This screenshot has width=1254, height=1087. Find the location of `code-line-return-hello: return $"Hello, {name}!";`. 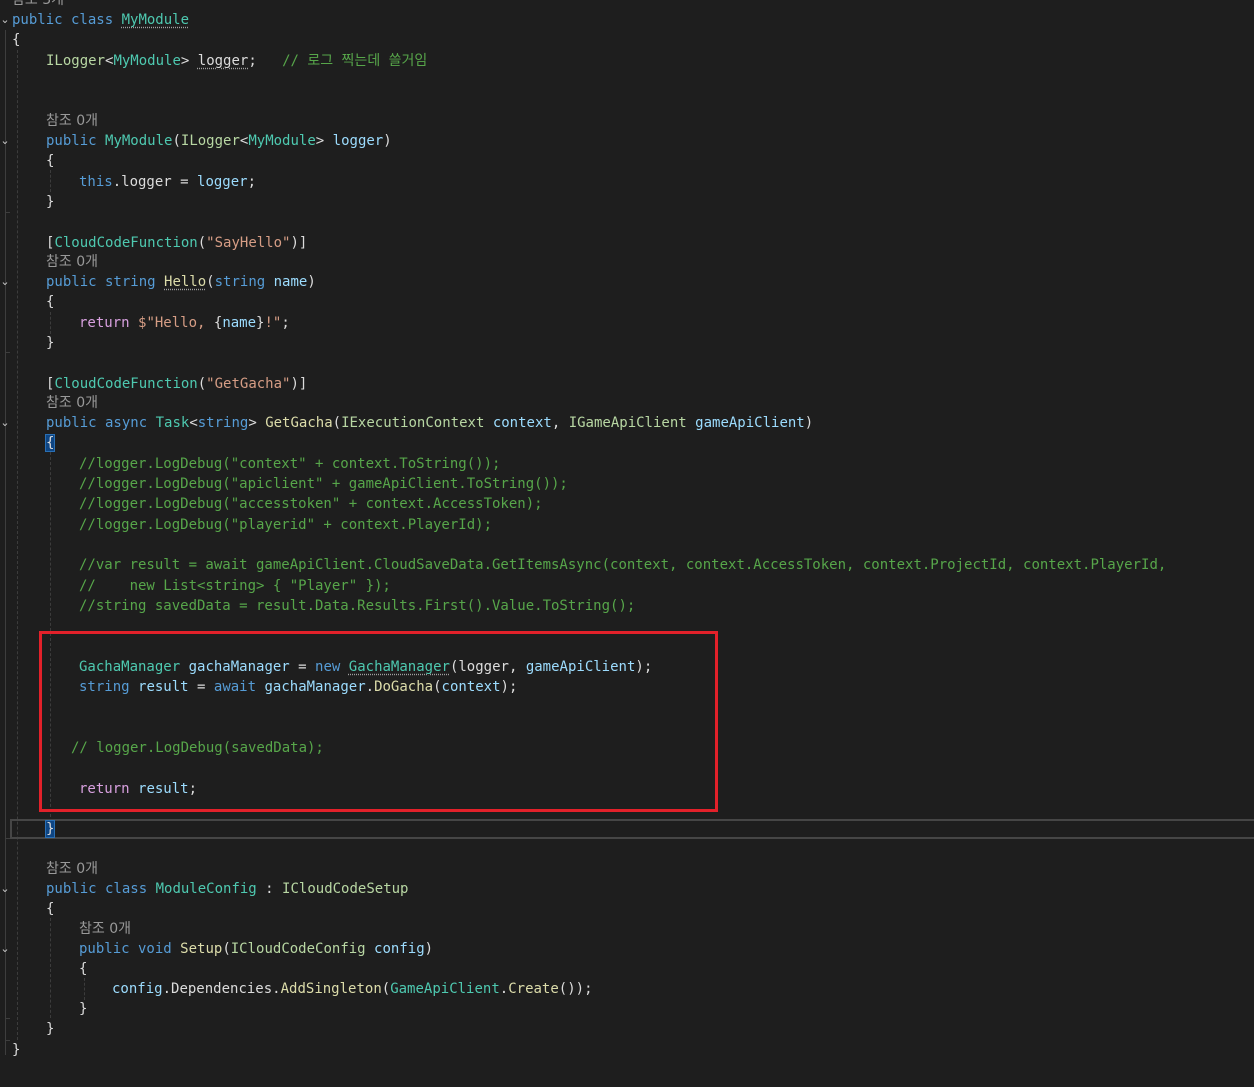

code-line-return-hello: return $"Hello, {name}!"; is located at coordinates (184, 323).